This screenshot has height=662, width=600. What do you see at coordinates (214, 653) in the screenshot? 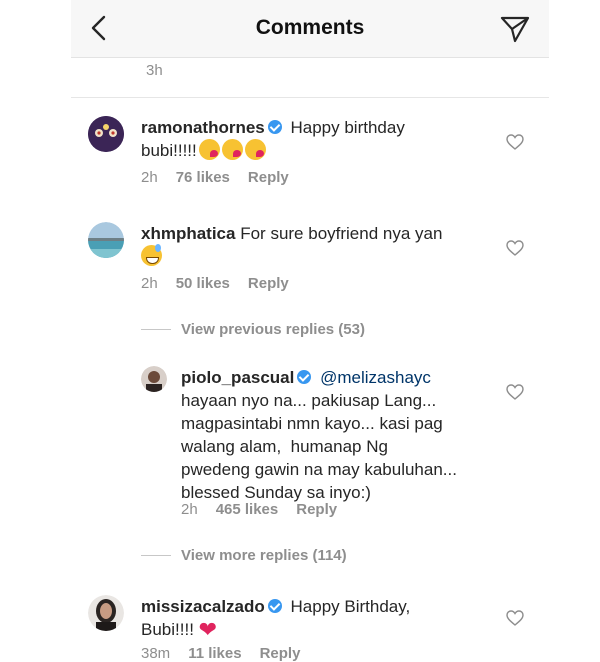
I see `likes-count: 11 likes` at bounding box center [214, 653].